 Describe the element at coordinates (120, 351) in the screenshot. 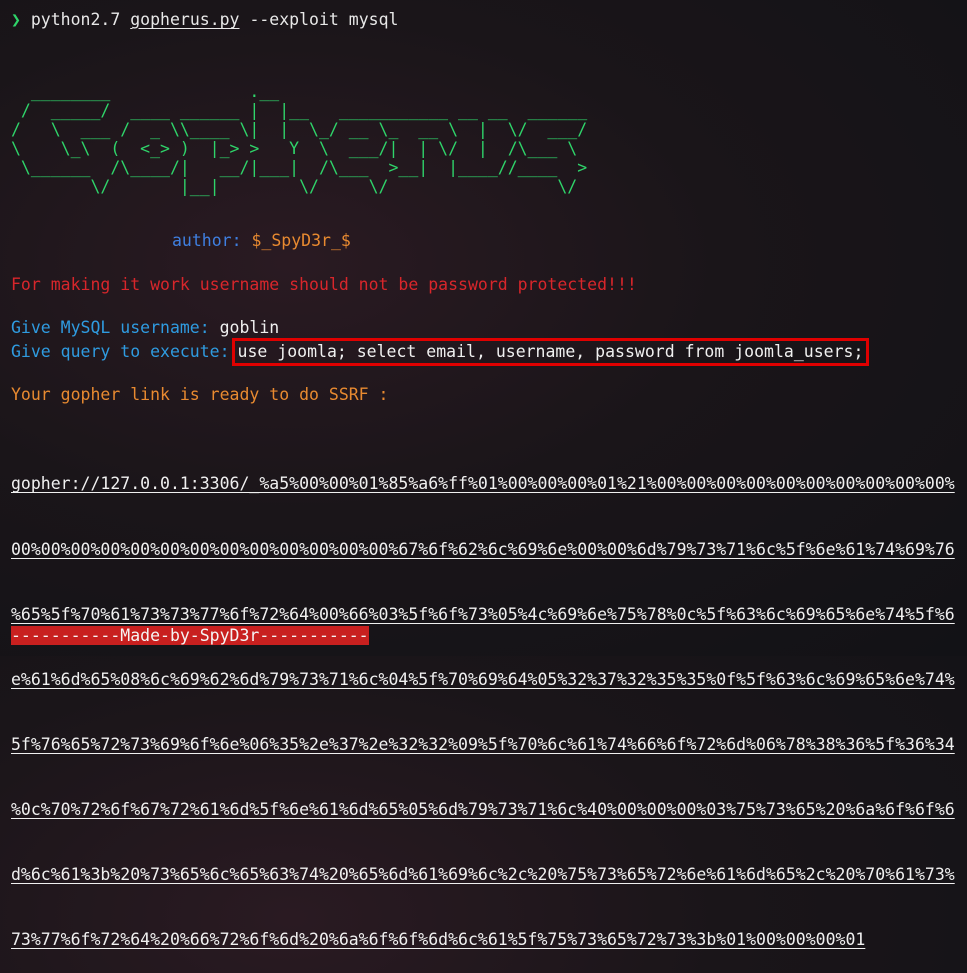

I see `query-prompt: Give query to execute:` at that location.